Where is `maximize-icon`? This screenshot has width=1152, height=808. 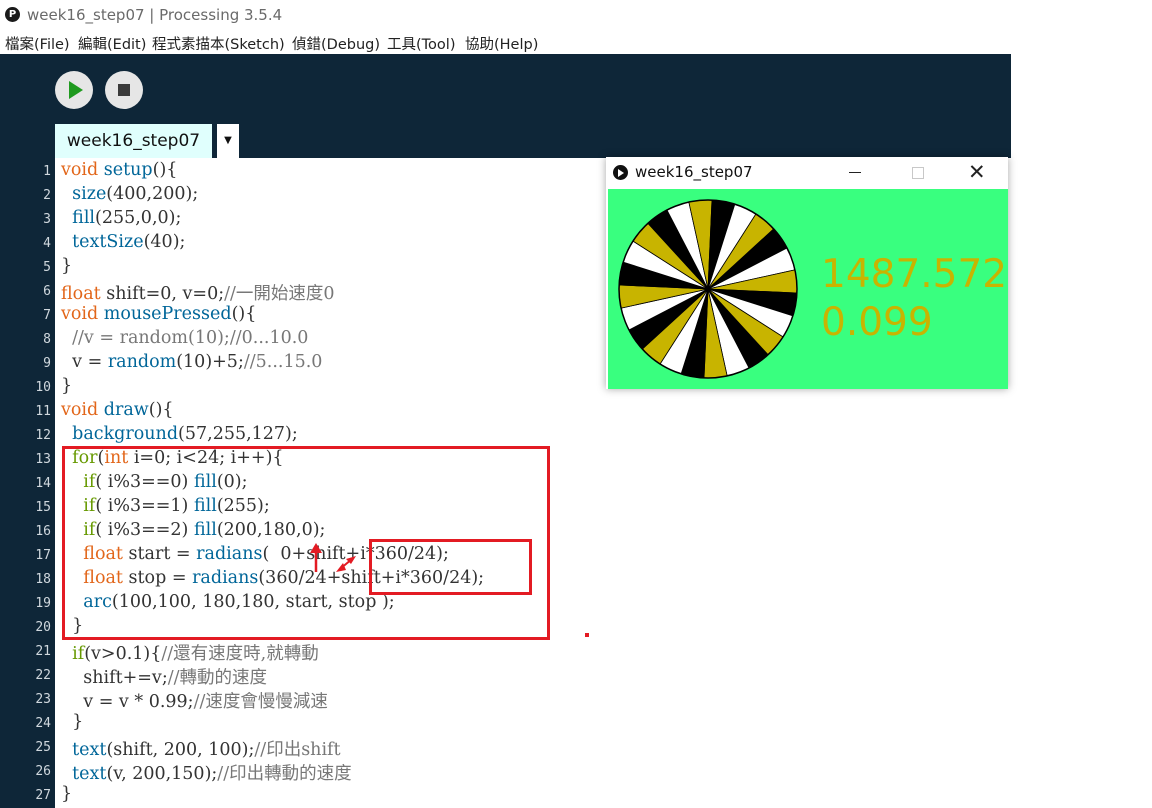 maximize-icon is located at coordinates (918, 173).